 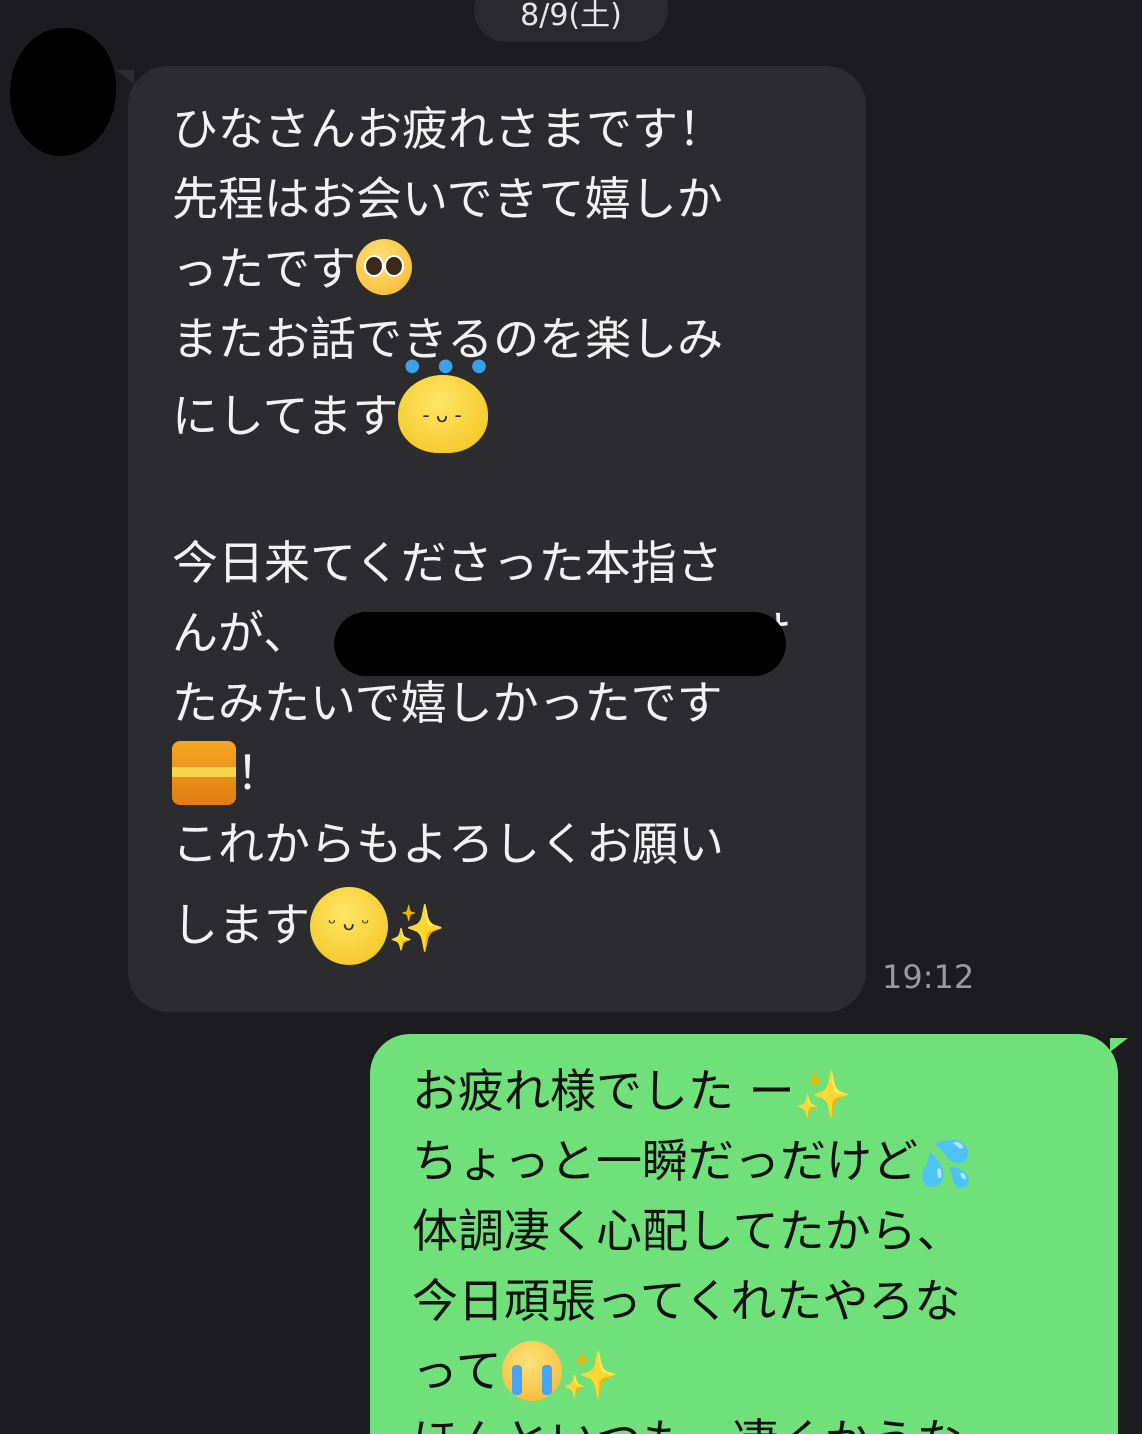 I want to click on crying-face-icon, so click(x=531, y=1370).